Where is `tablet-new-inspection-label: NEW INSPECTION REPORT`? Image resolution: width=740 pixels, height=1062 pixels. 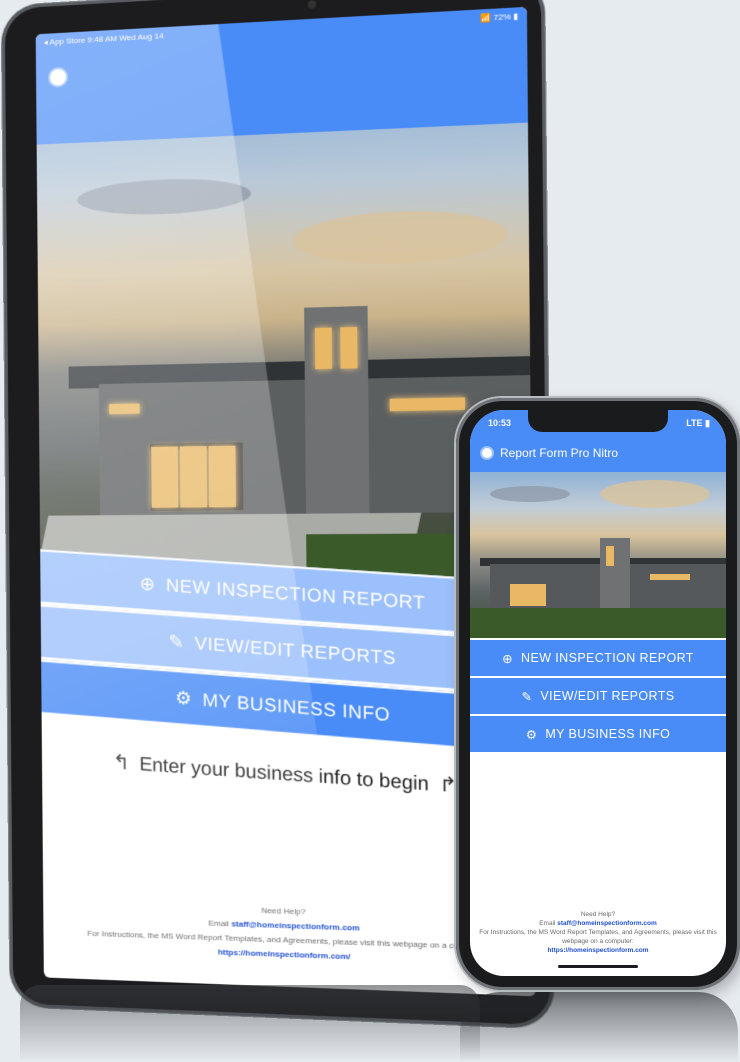
tablet-new-inspection-label: NEW INSPECTION REPORT is located at coordinates (295, 593).